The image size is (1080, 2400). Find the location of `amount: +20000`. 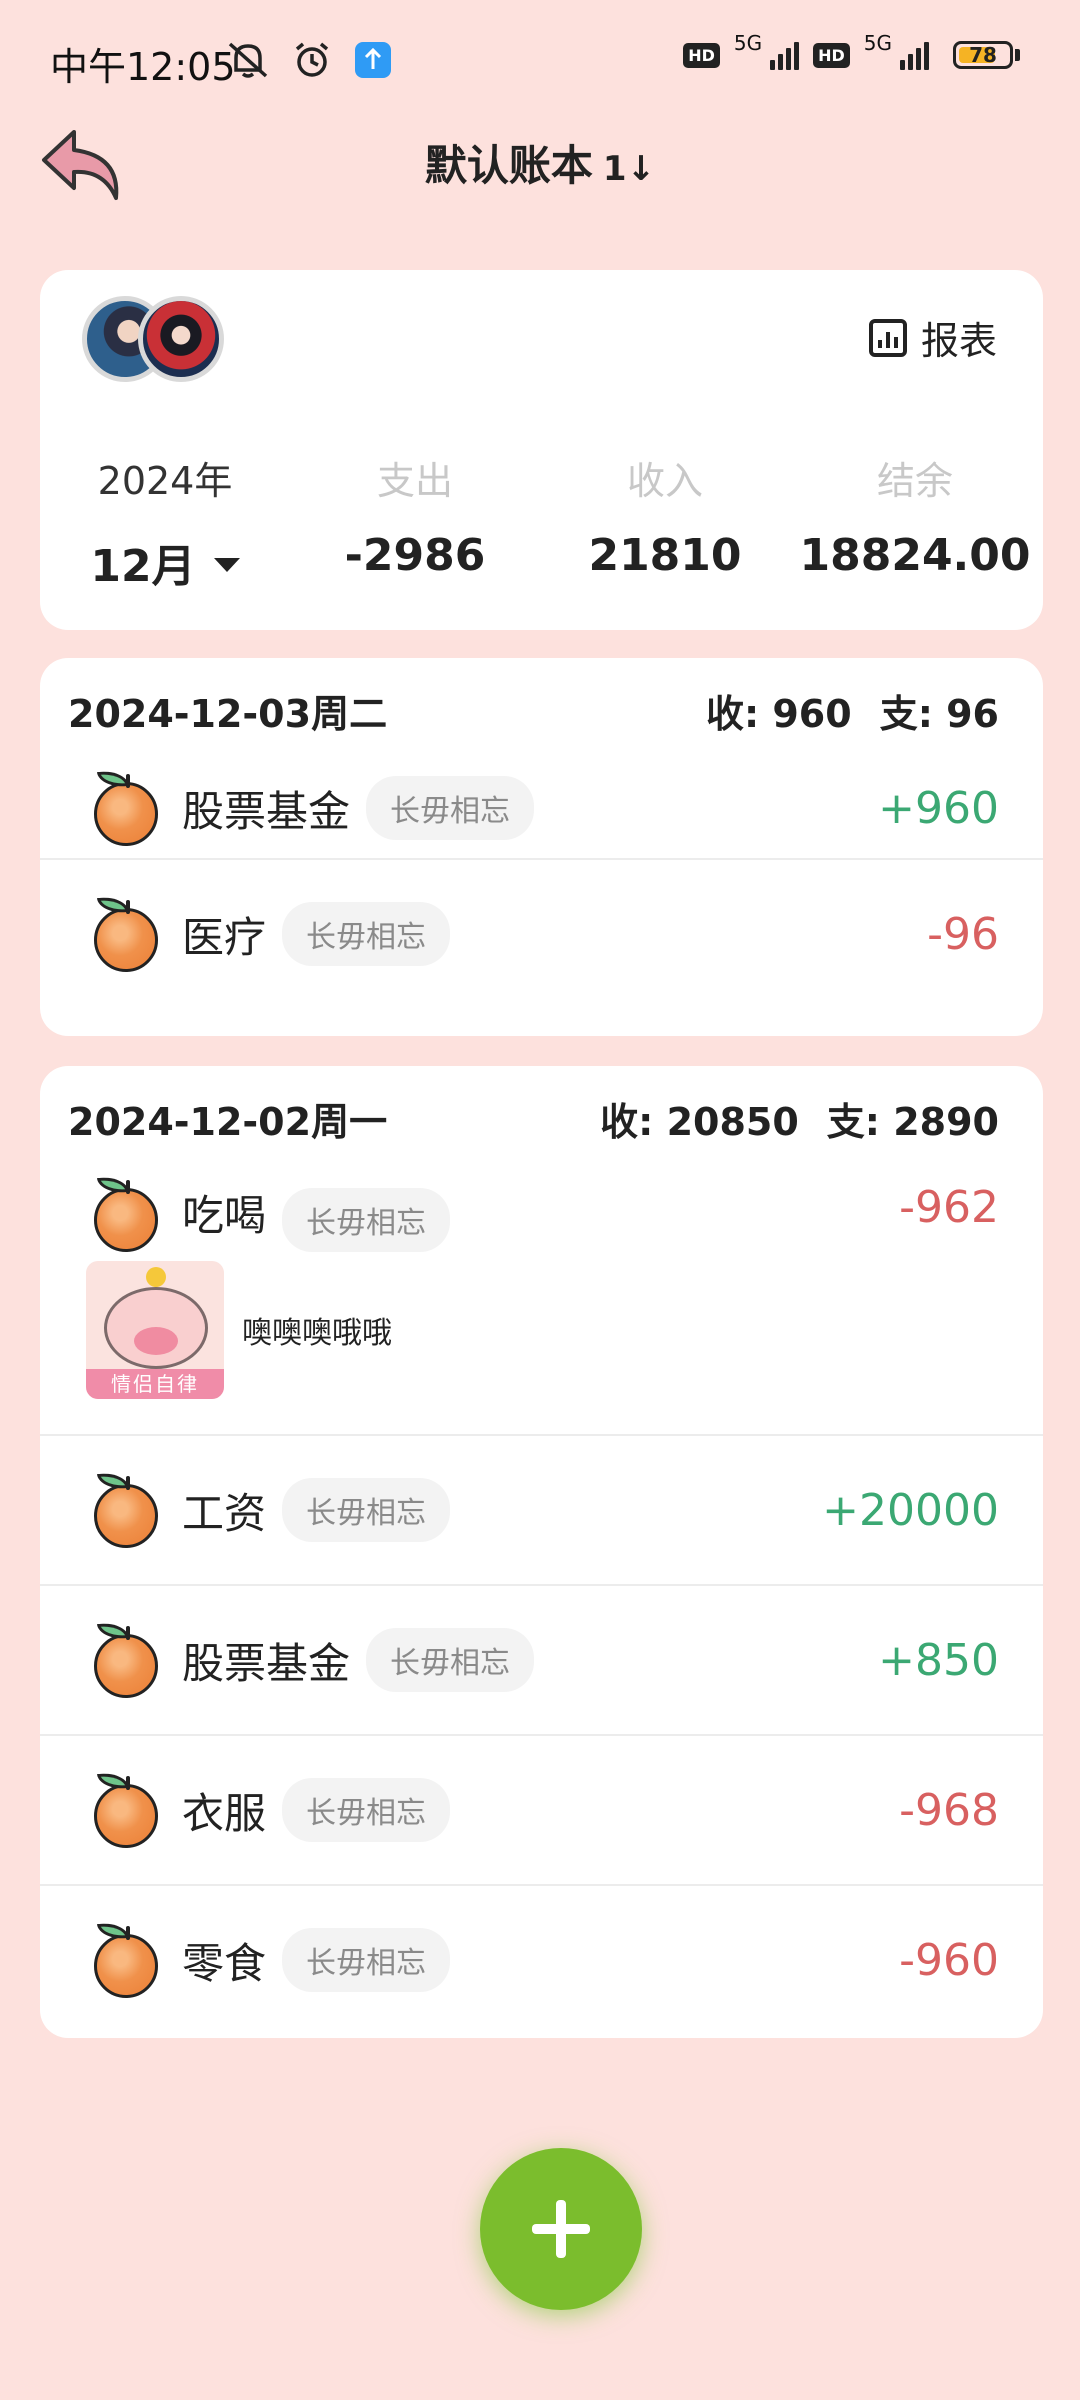

amount: +20000 is located at coordinates (910, 1510).